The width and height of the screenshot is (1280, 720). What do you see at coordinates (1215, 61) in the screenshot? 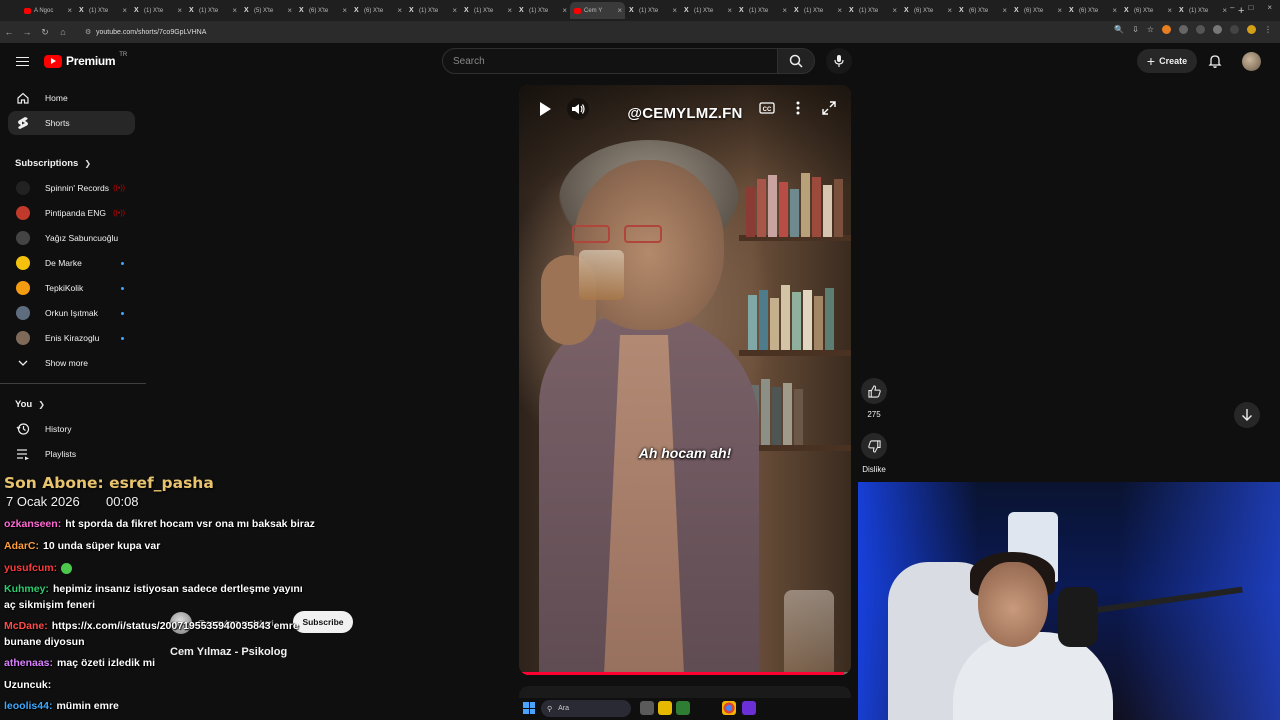
I see `notifications-bell-icon` at bounding box center [1215, 61].